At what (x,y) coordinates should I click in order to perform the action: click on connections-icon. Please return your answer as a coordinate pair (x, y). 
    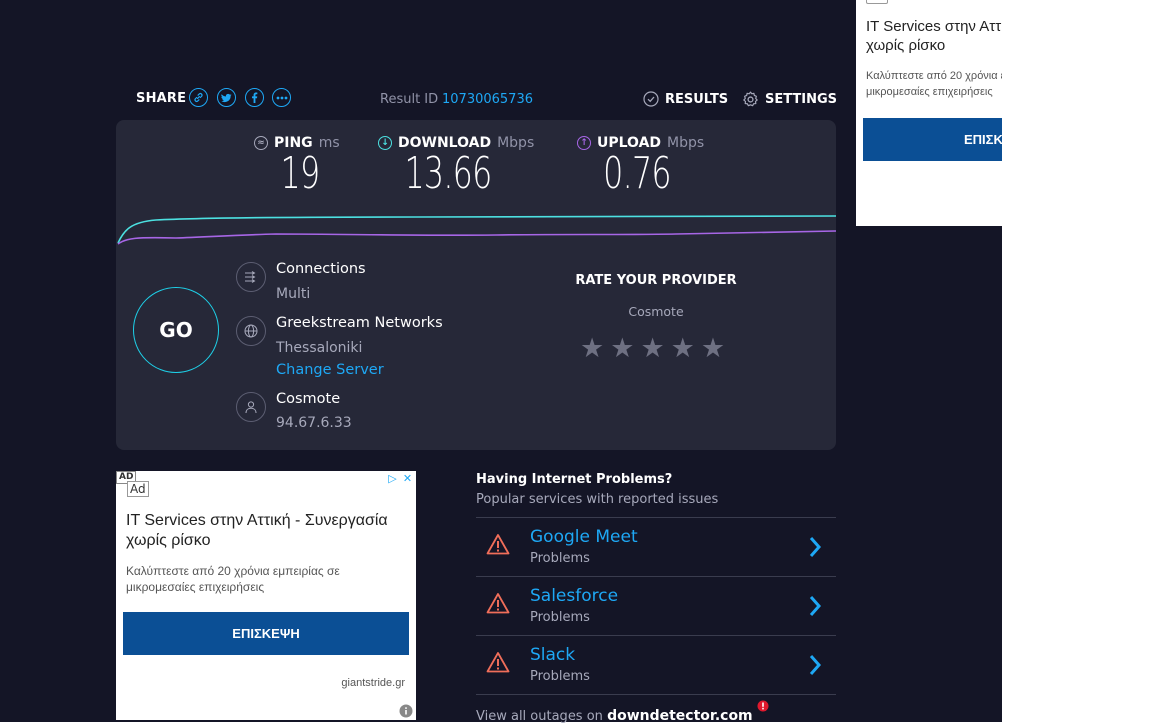
    Looking at the image, I should click on (251, 277).